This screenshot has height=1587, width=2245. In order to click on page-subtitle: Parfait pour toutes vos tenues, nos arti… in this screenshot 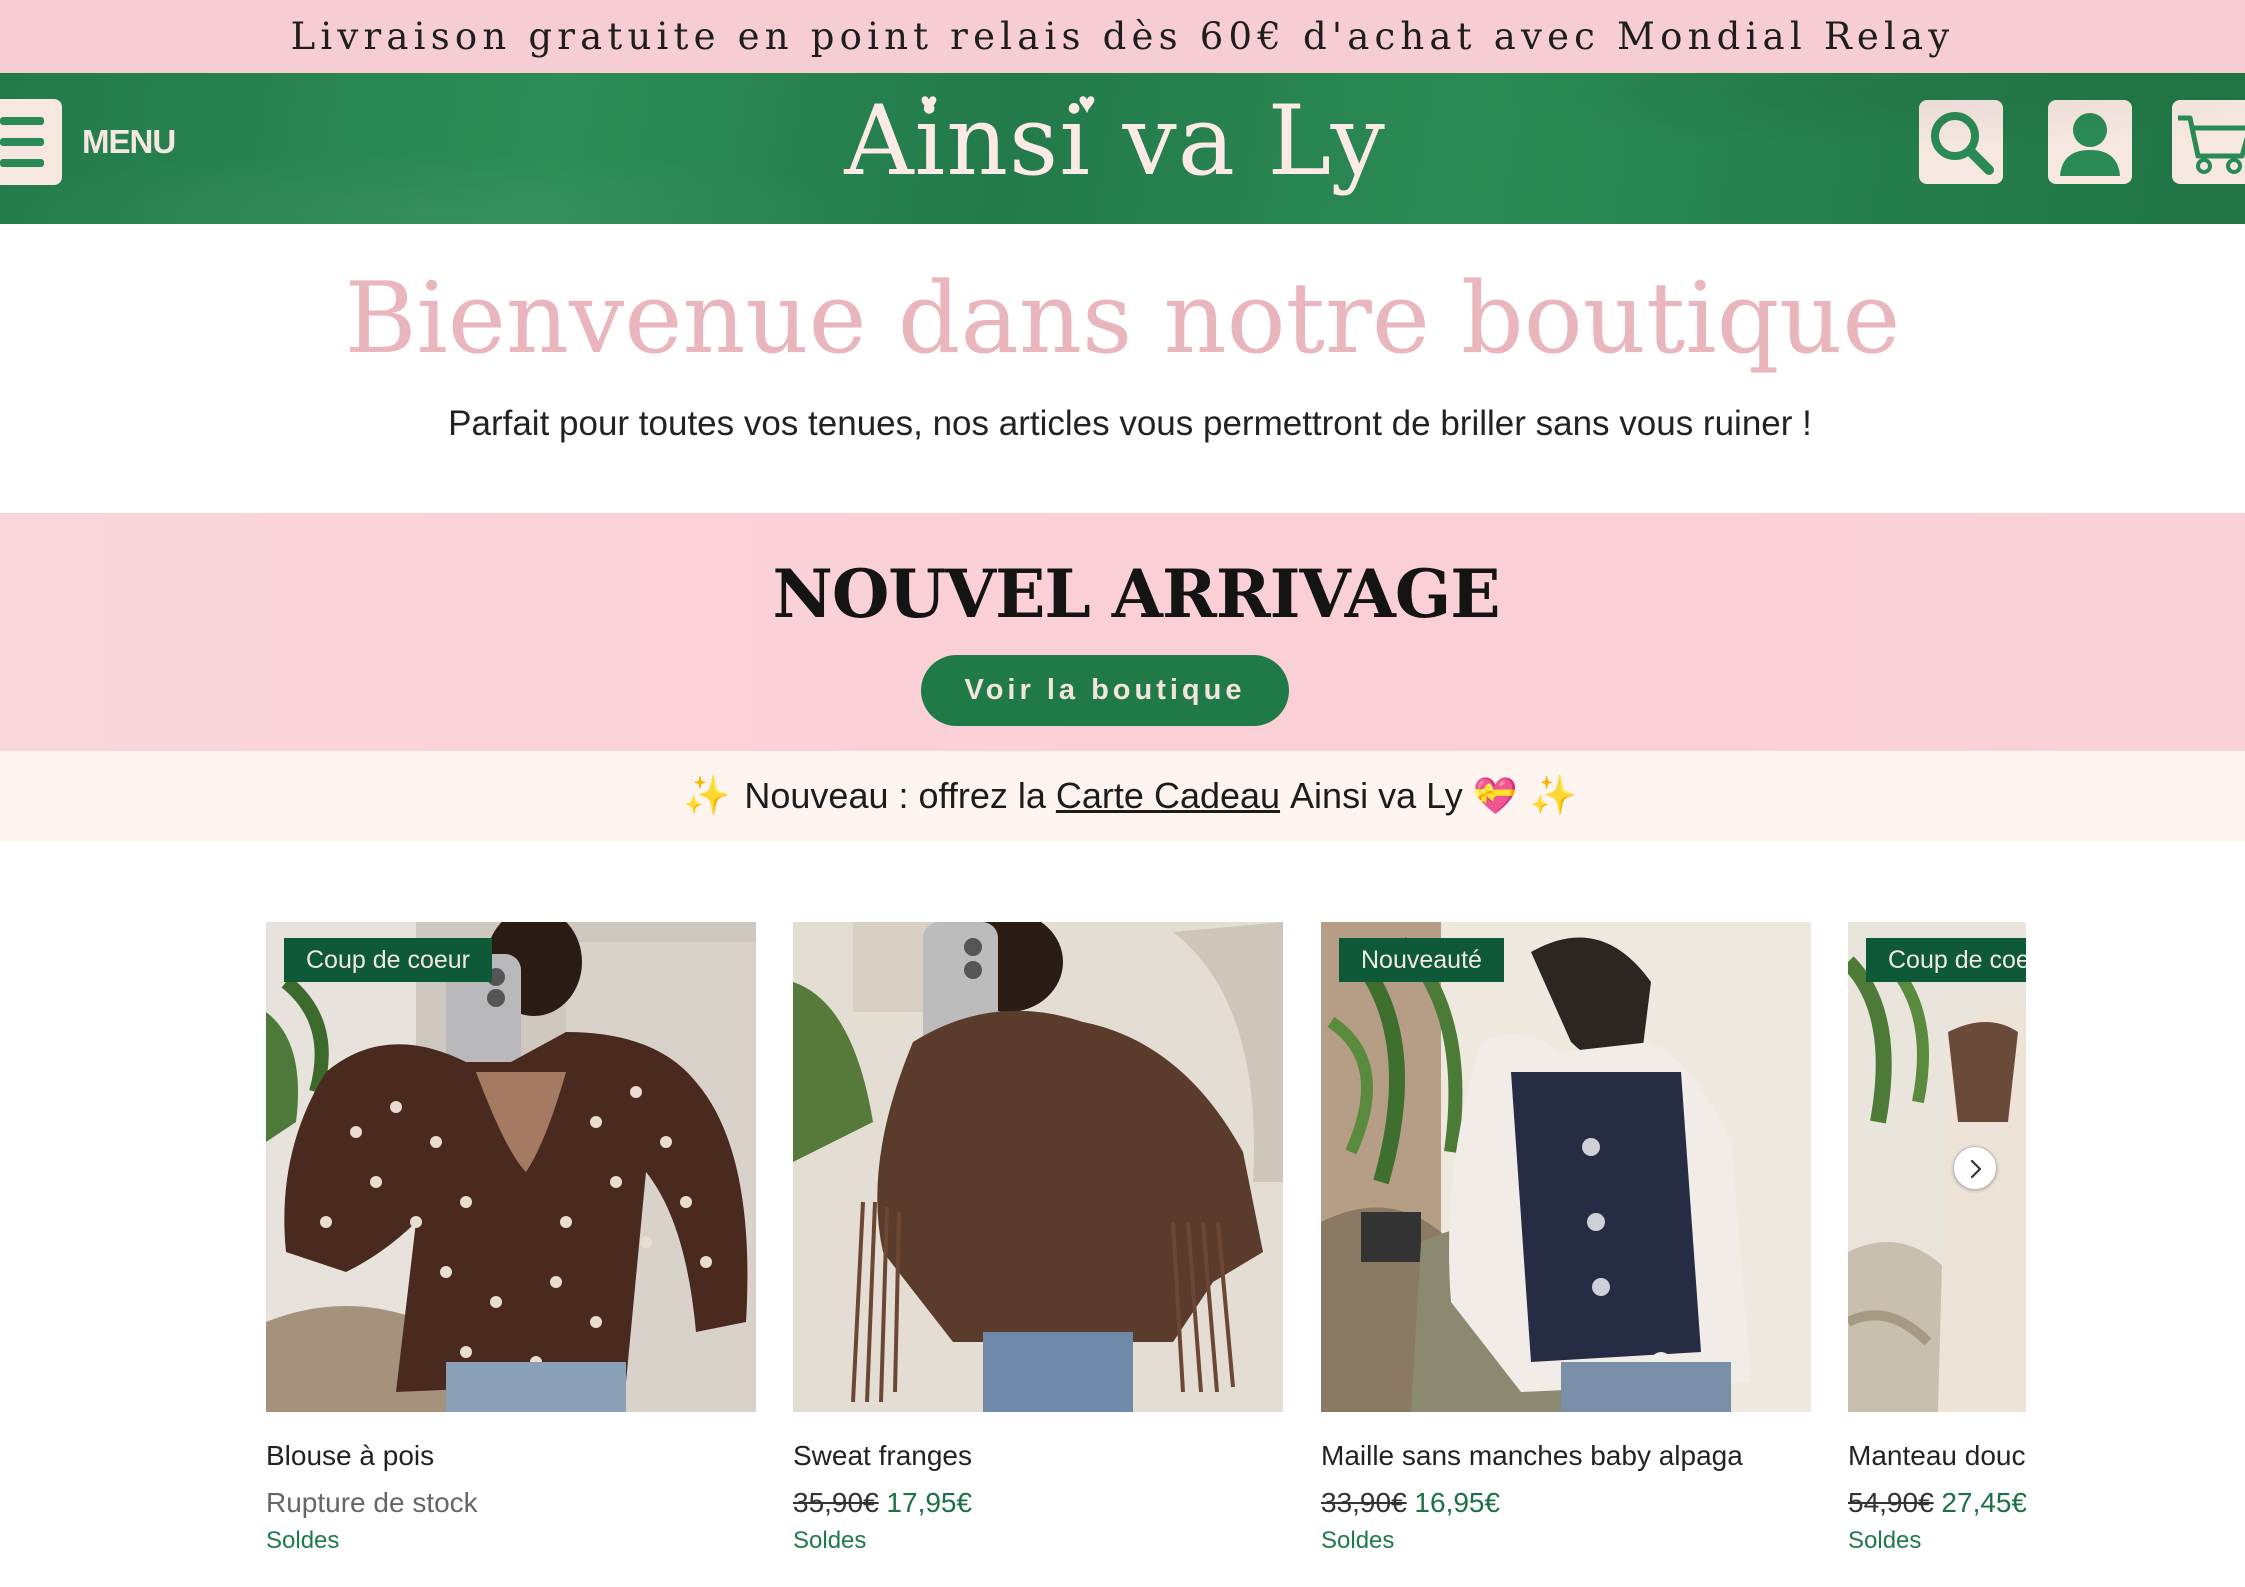, I will do `click(1130, 423)`.